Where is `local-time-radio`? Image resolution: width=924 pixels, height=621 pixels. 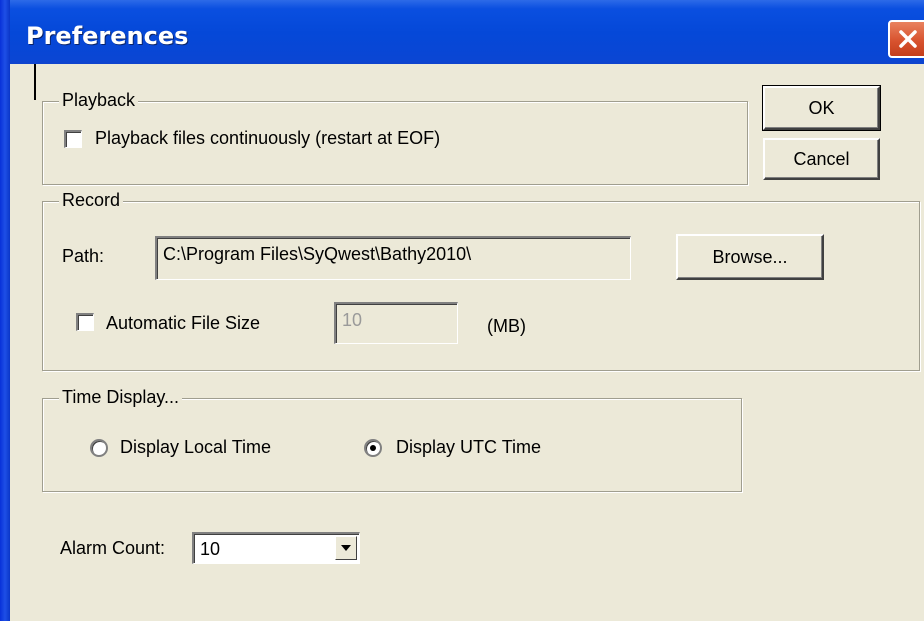
local-time-radio is located at coordinates (99, 448).